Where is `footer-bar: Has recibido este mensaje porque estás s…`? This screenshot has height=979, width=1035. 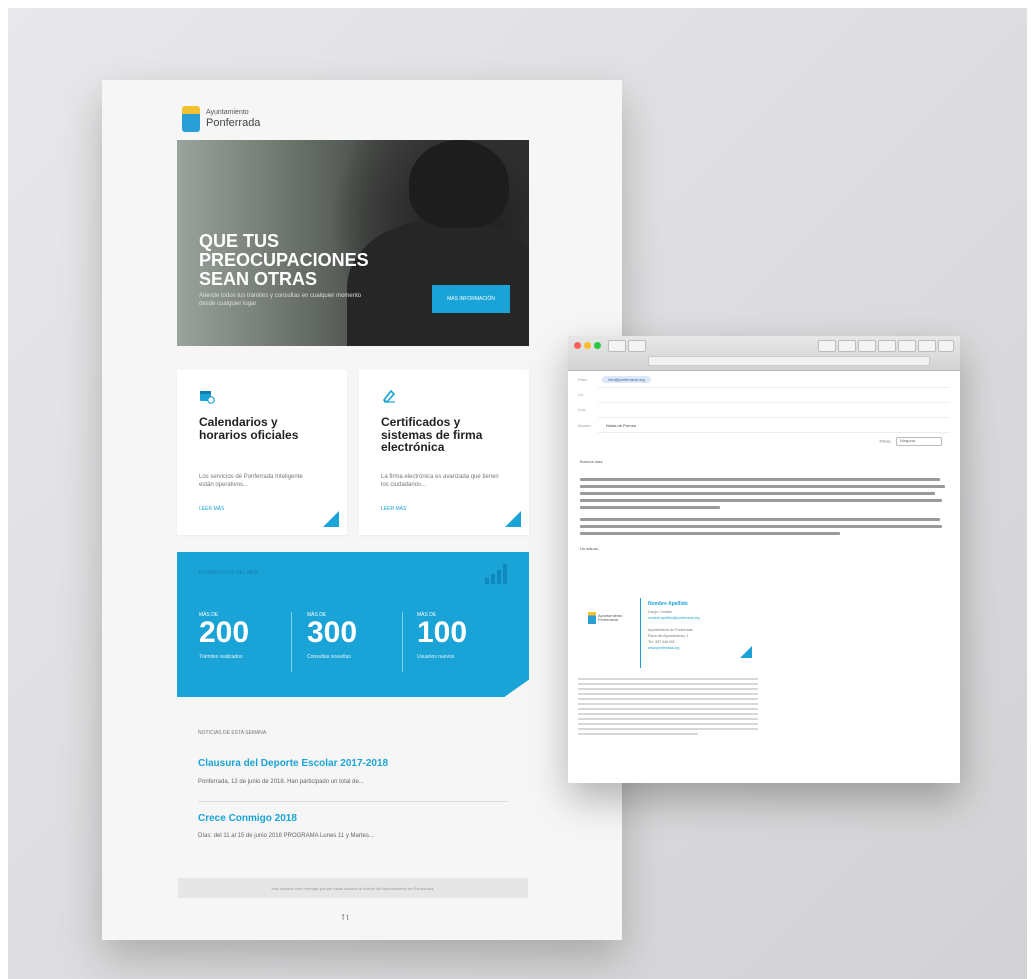
footer-bar: Has recibido este mensaje porque estás s… is located at coordinates (353, 888).